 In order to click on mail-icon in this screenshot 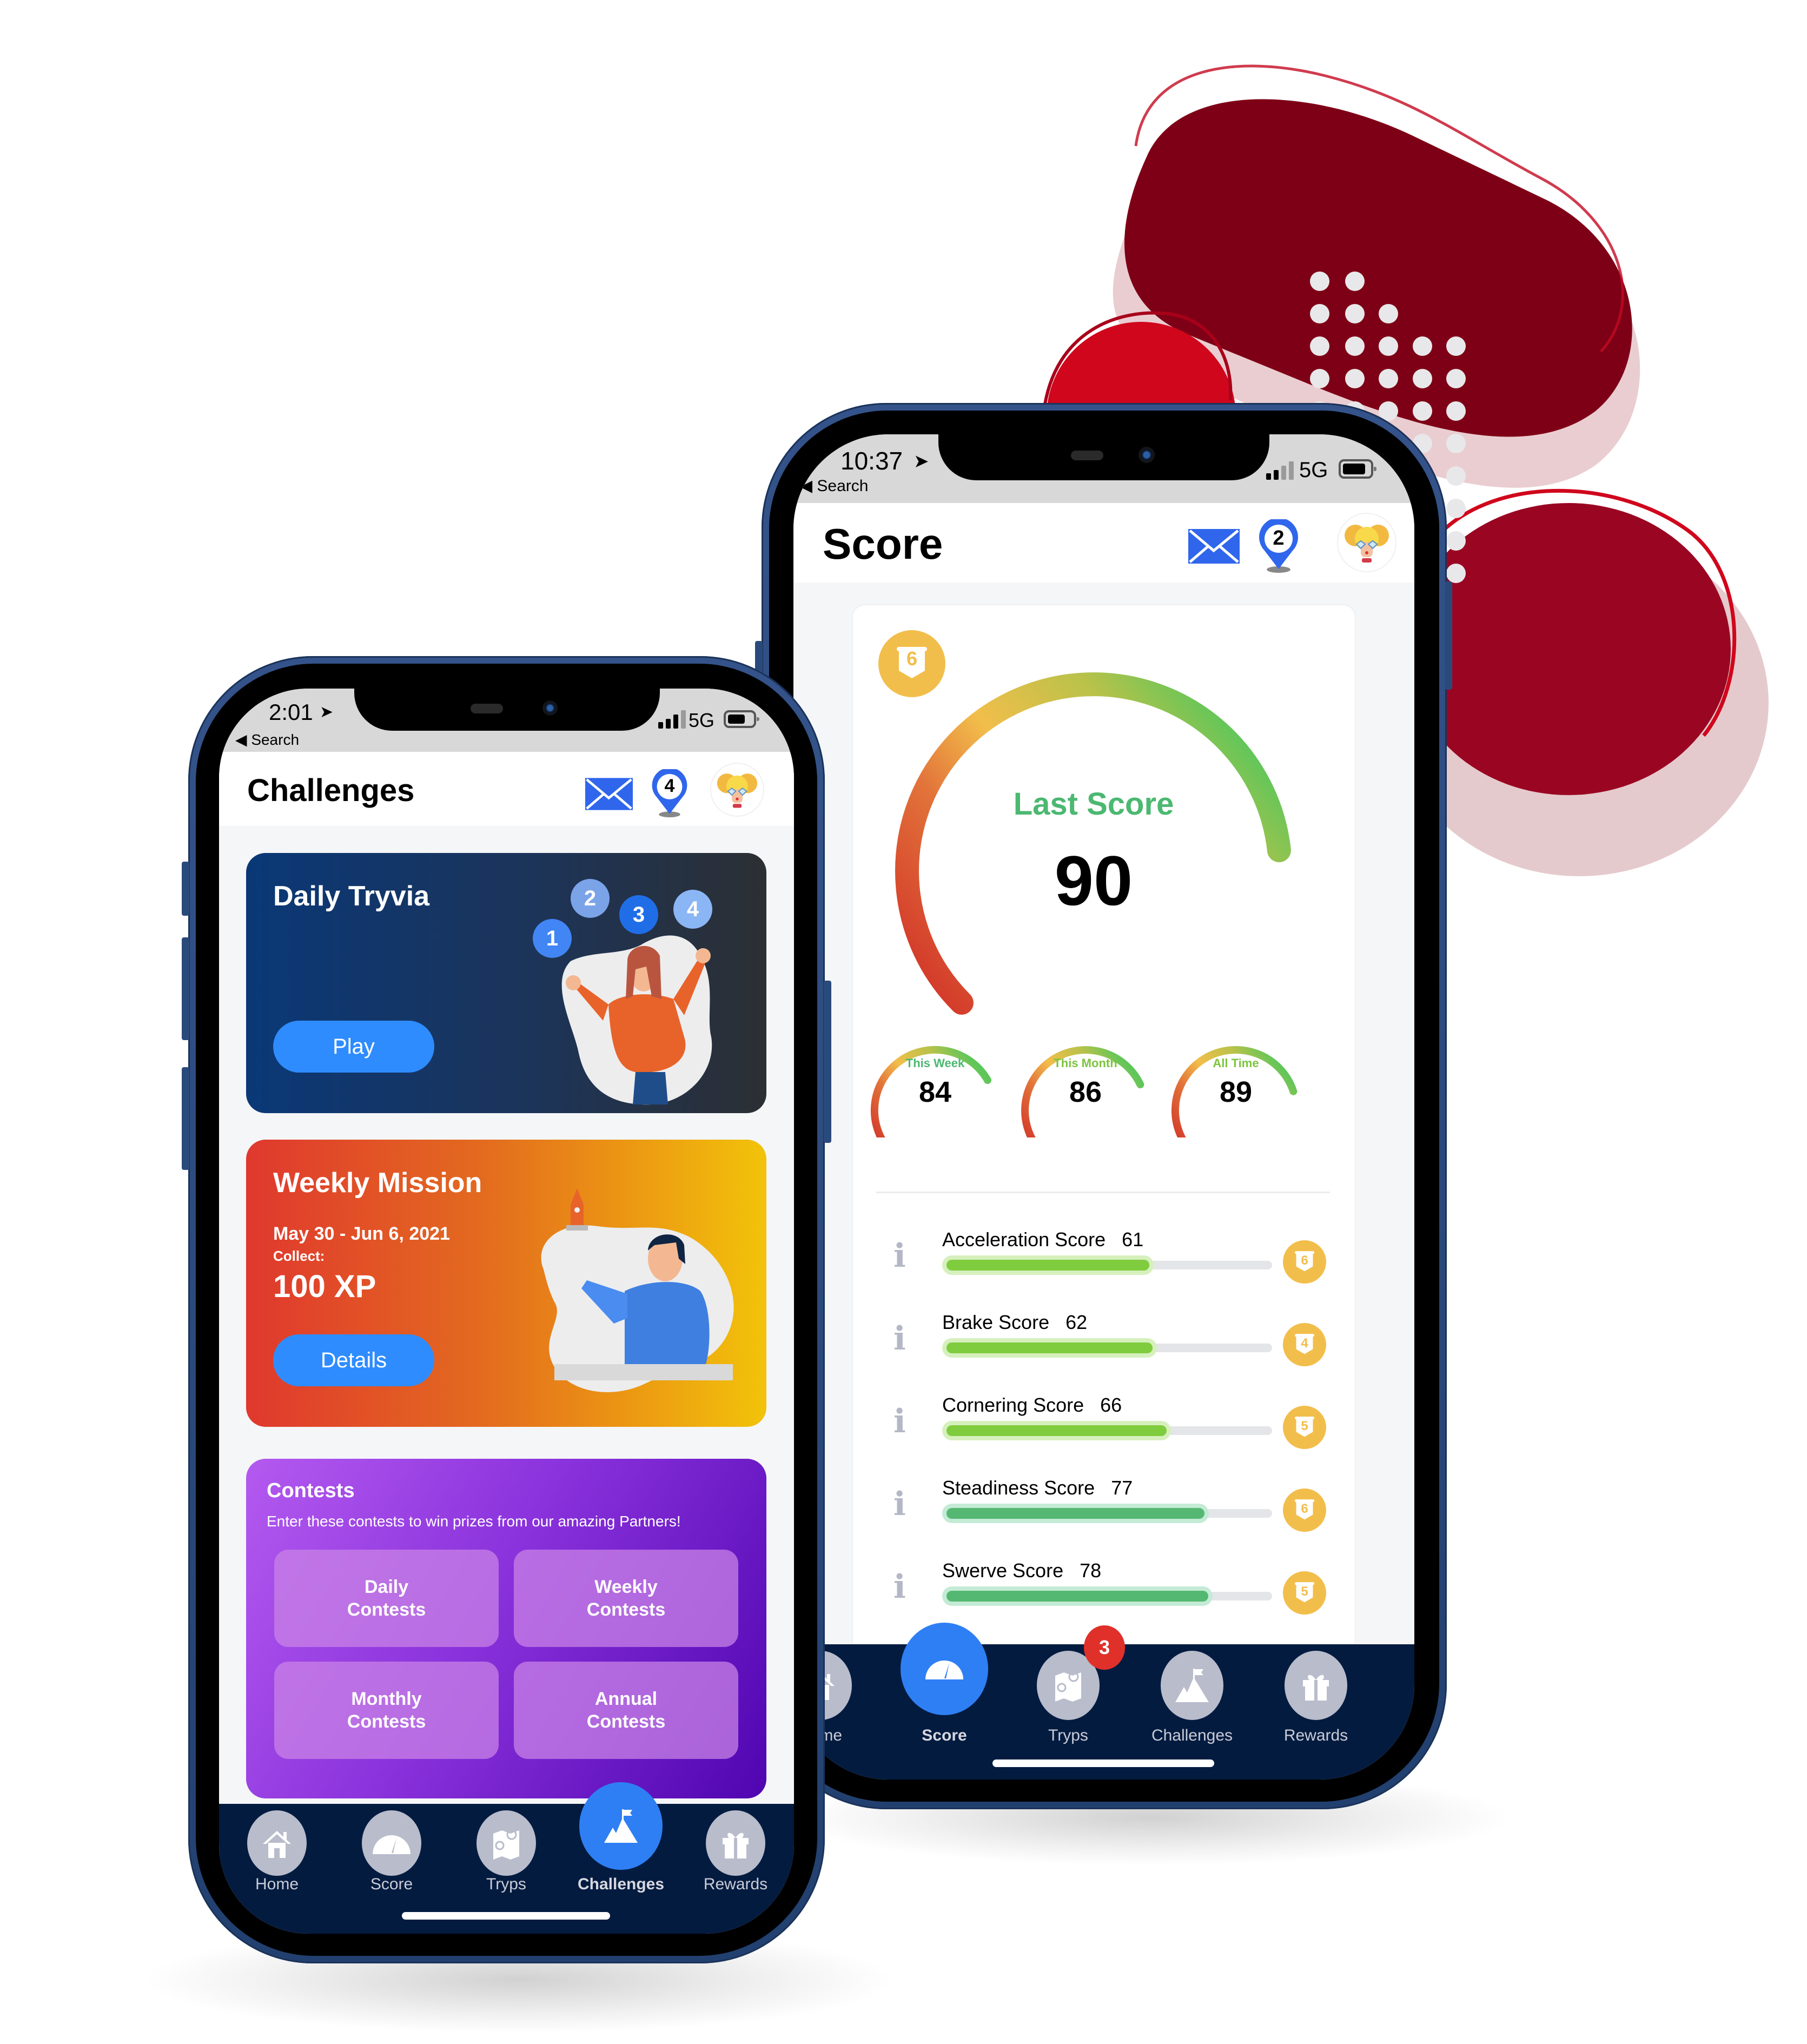, I will do `click(609, 794)`.